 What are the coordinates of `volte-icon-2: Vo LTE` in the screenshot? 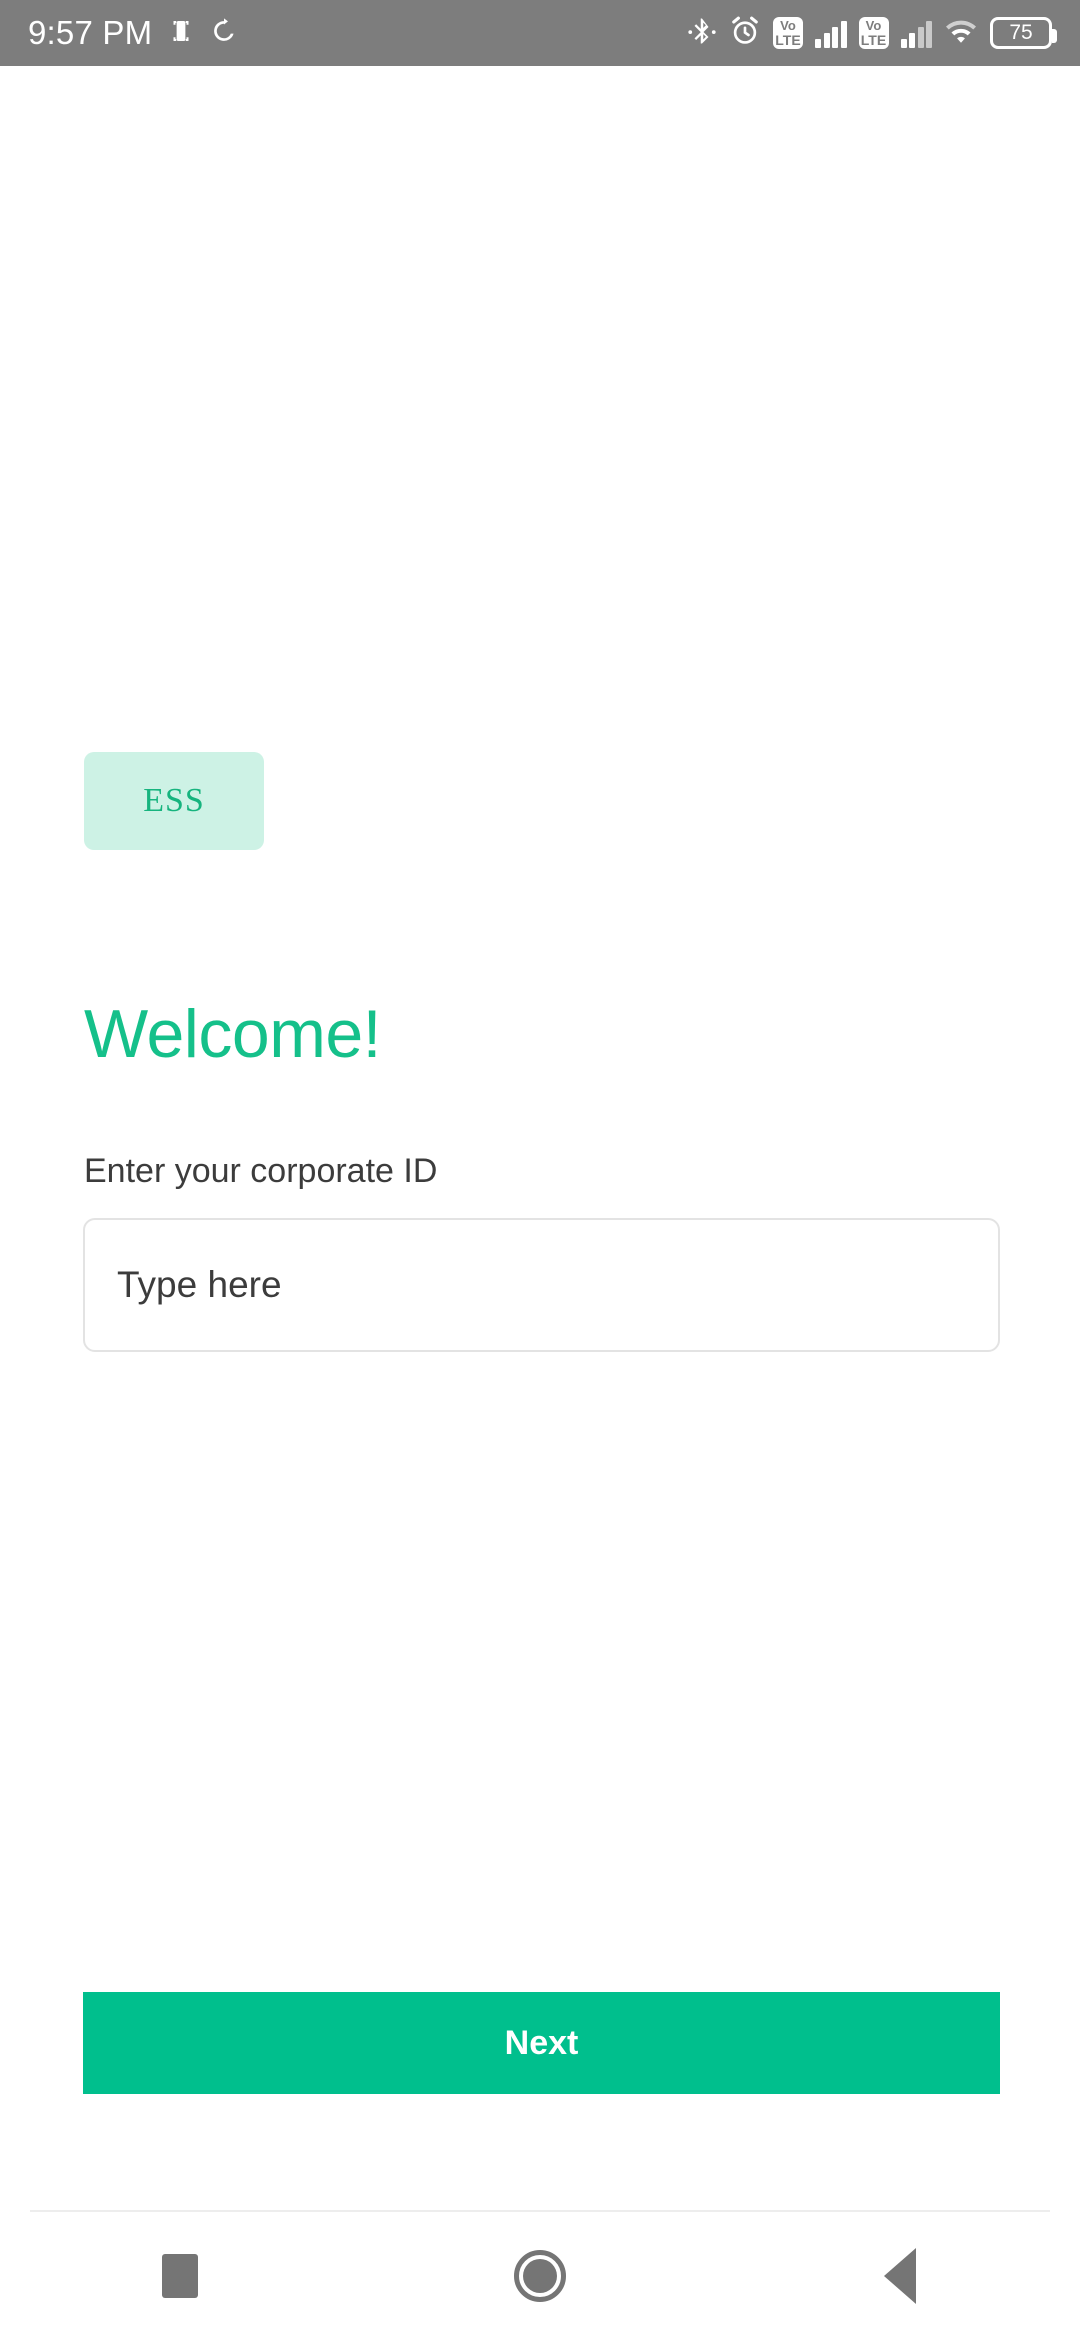 It's located at (873, 33).